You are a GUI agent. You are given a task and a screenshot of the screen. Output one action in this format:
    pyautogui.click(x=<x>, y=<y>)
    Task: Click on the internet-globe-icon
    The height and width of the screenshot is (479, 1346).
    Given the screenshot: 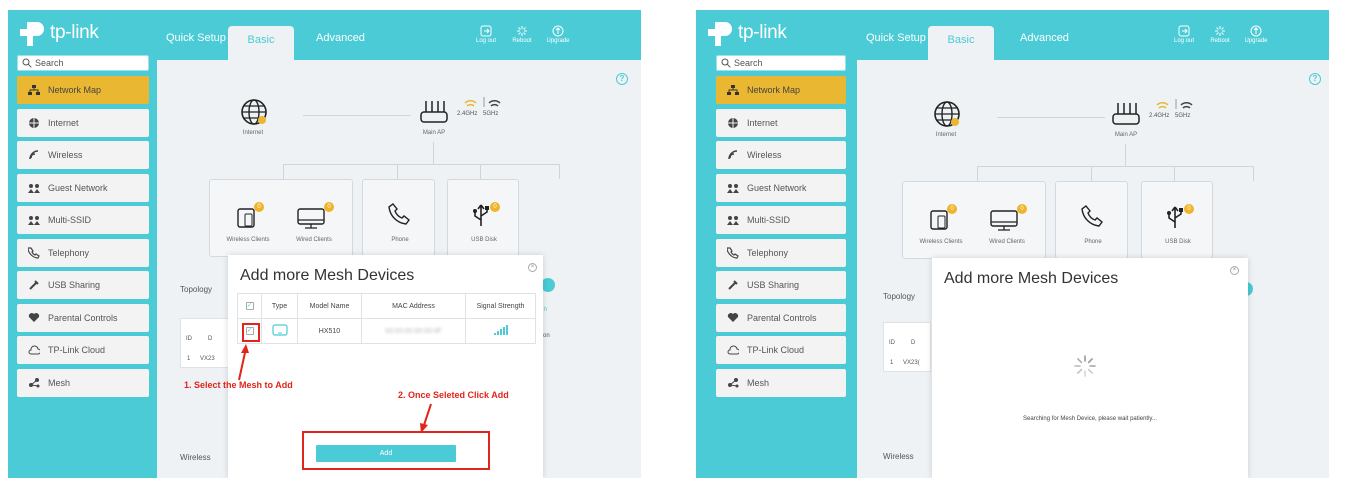 What is the action you would take?
    pyautogui.click(x=947, y=114)
    